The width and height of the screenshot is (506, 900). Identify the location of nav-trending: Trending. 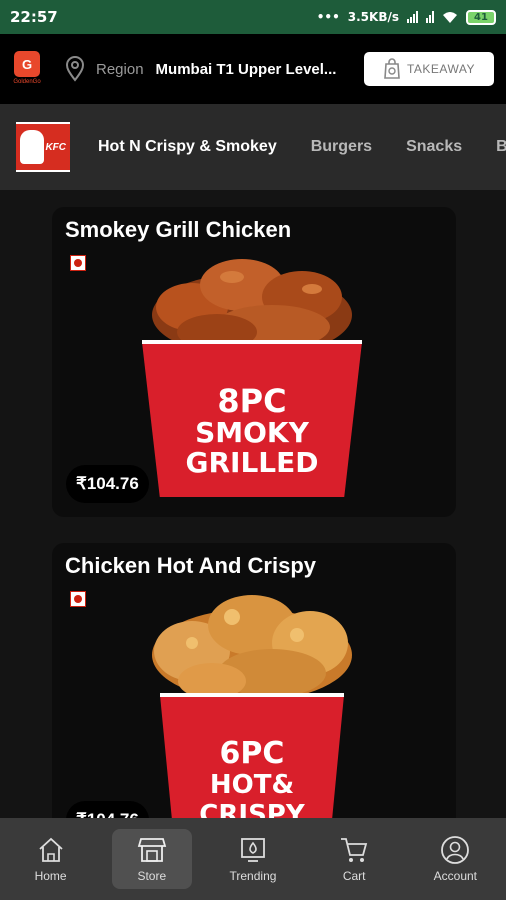
(253, 859).